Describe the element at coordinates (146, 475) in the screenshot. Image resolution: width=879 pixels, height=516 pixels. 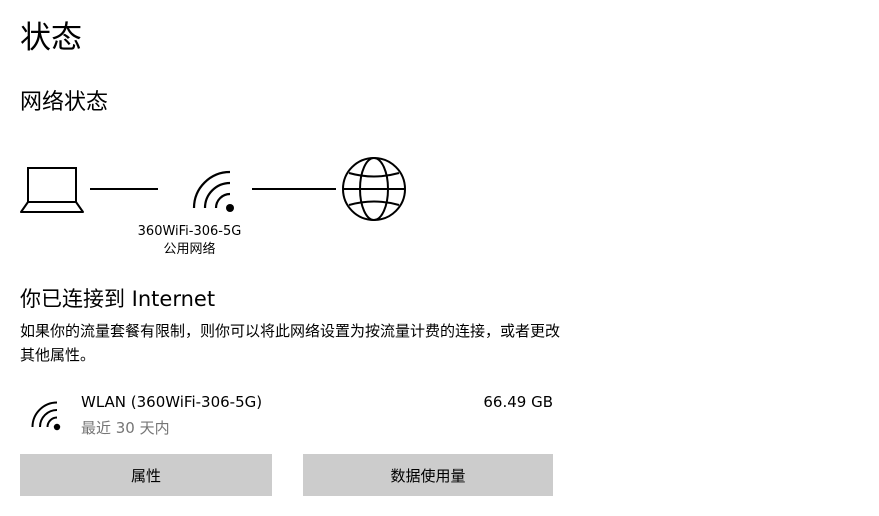
I see `properties-button: 属性` at that location.